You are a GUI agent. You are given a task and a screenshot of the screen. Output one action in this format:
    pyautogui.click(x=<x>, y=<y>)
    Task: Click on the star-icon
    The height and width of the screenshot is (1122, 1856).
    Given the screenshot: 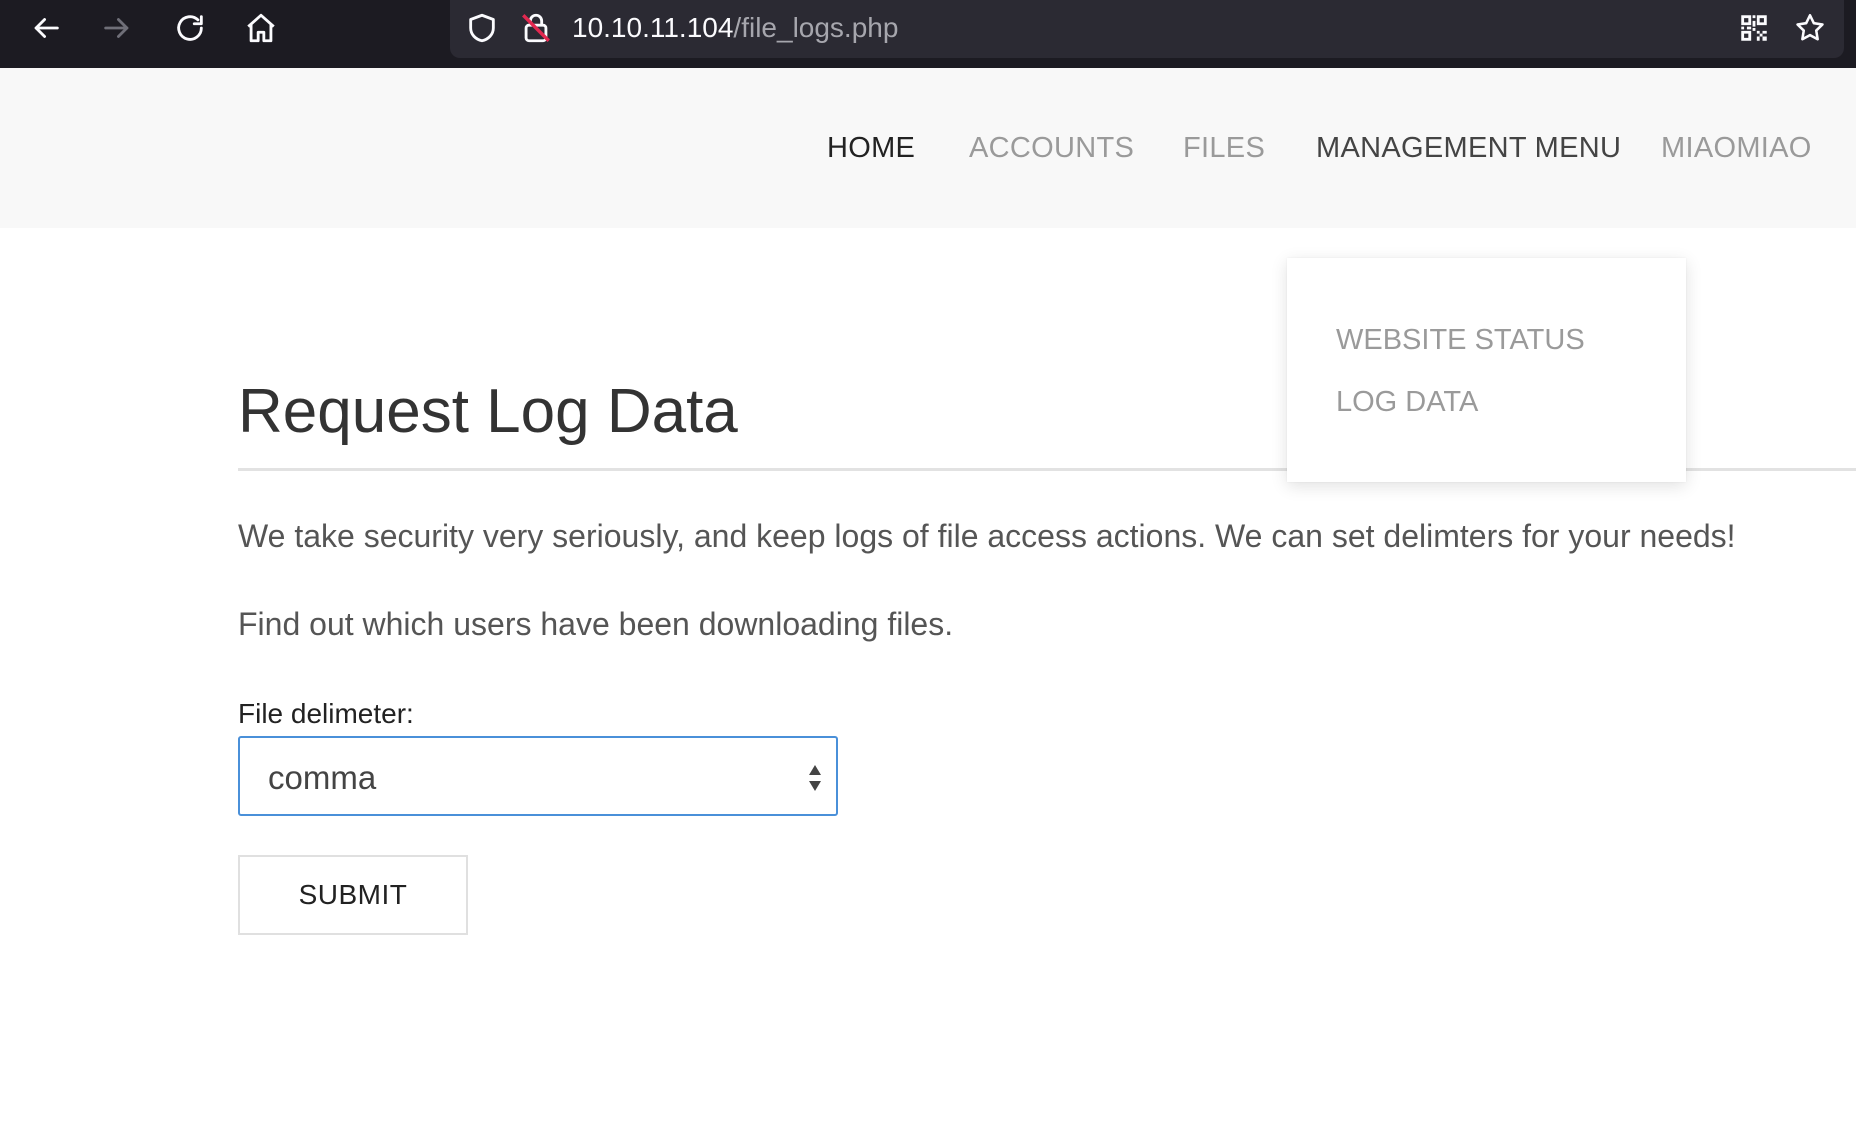 What is the action you would take?
    pyautogui.click(x=1810, y=27)
    